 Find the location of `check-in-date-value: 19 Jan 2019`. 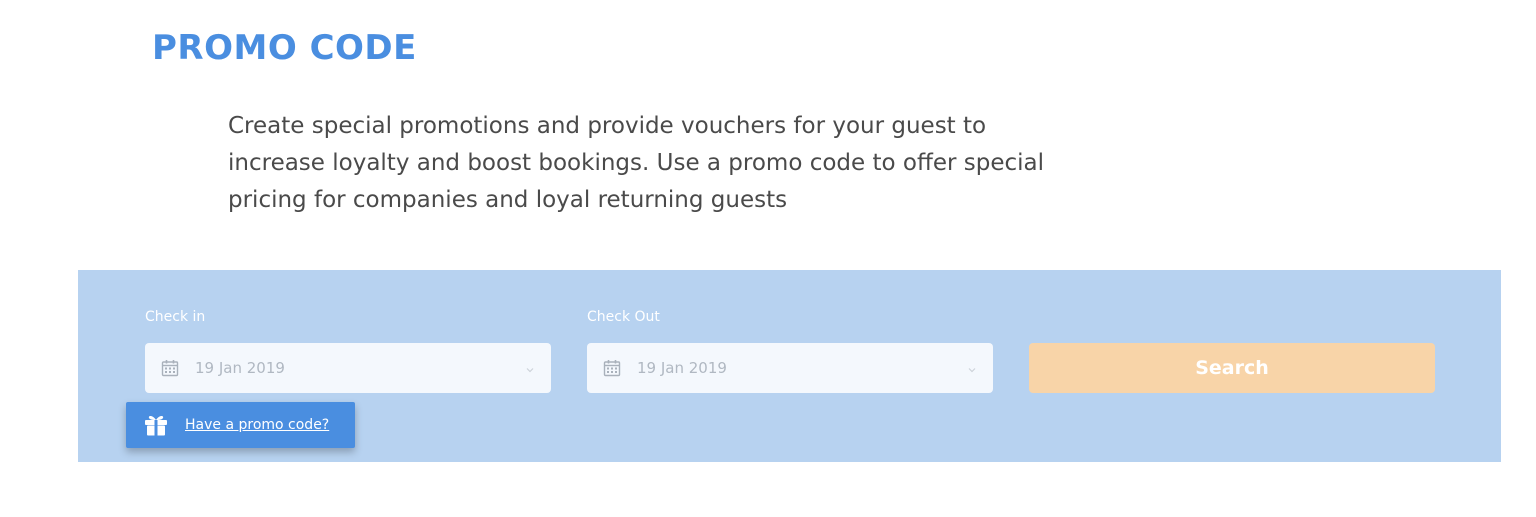

check-in-date-value: 19 Jan 2019 is located at coordinates (240, 368).